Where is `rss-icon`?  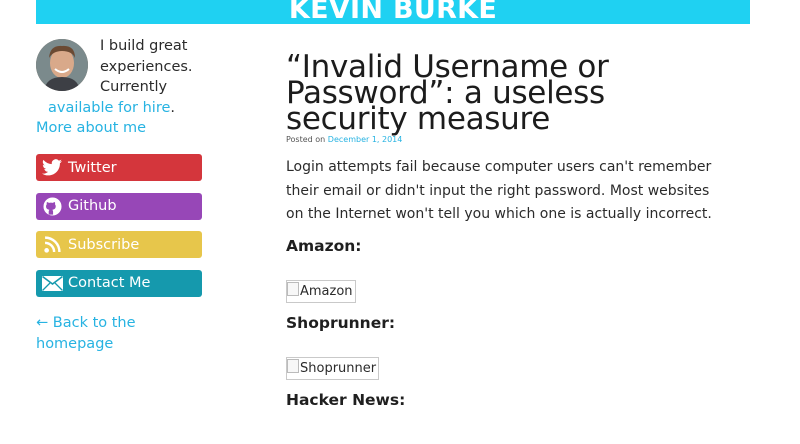
rss-icon is located at coordinates (52, 245).